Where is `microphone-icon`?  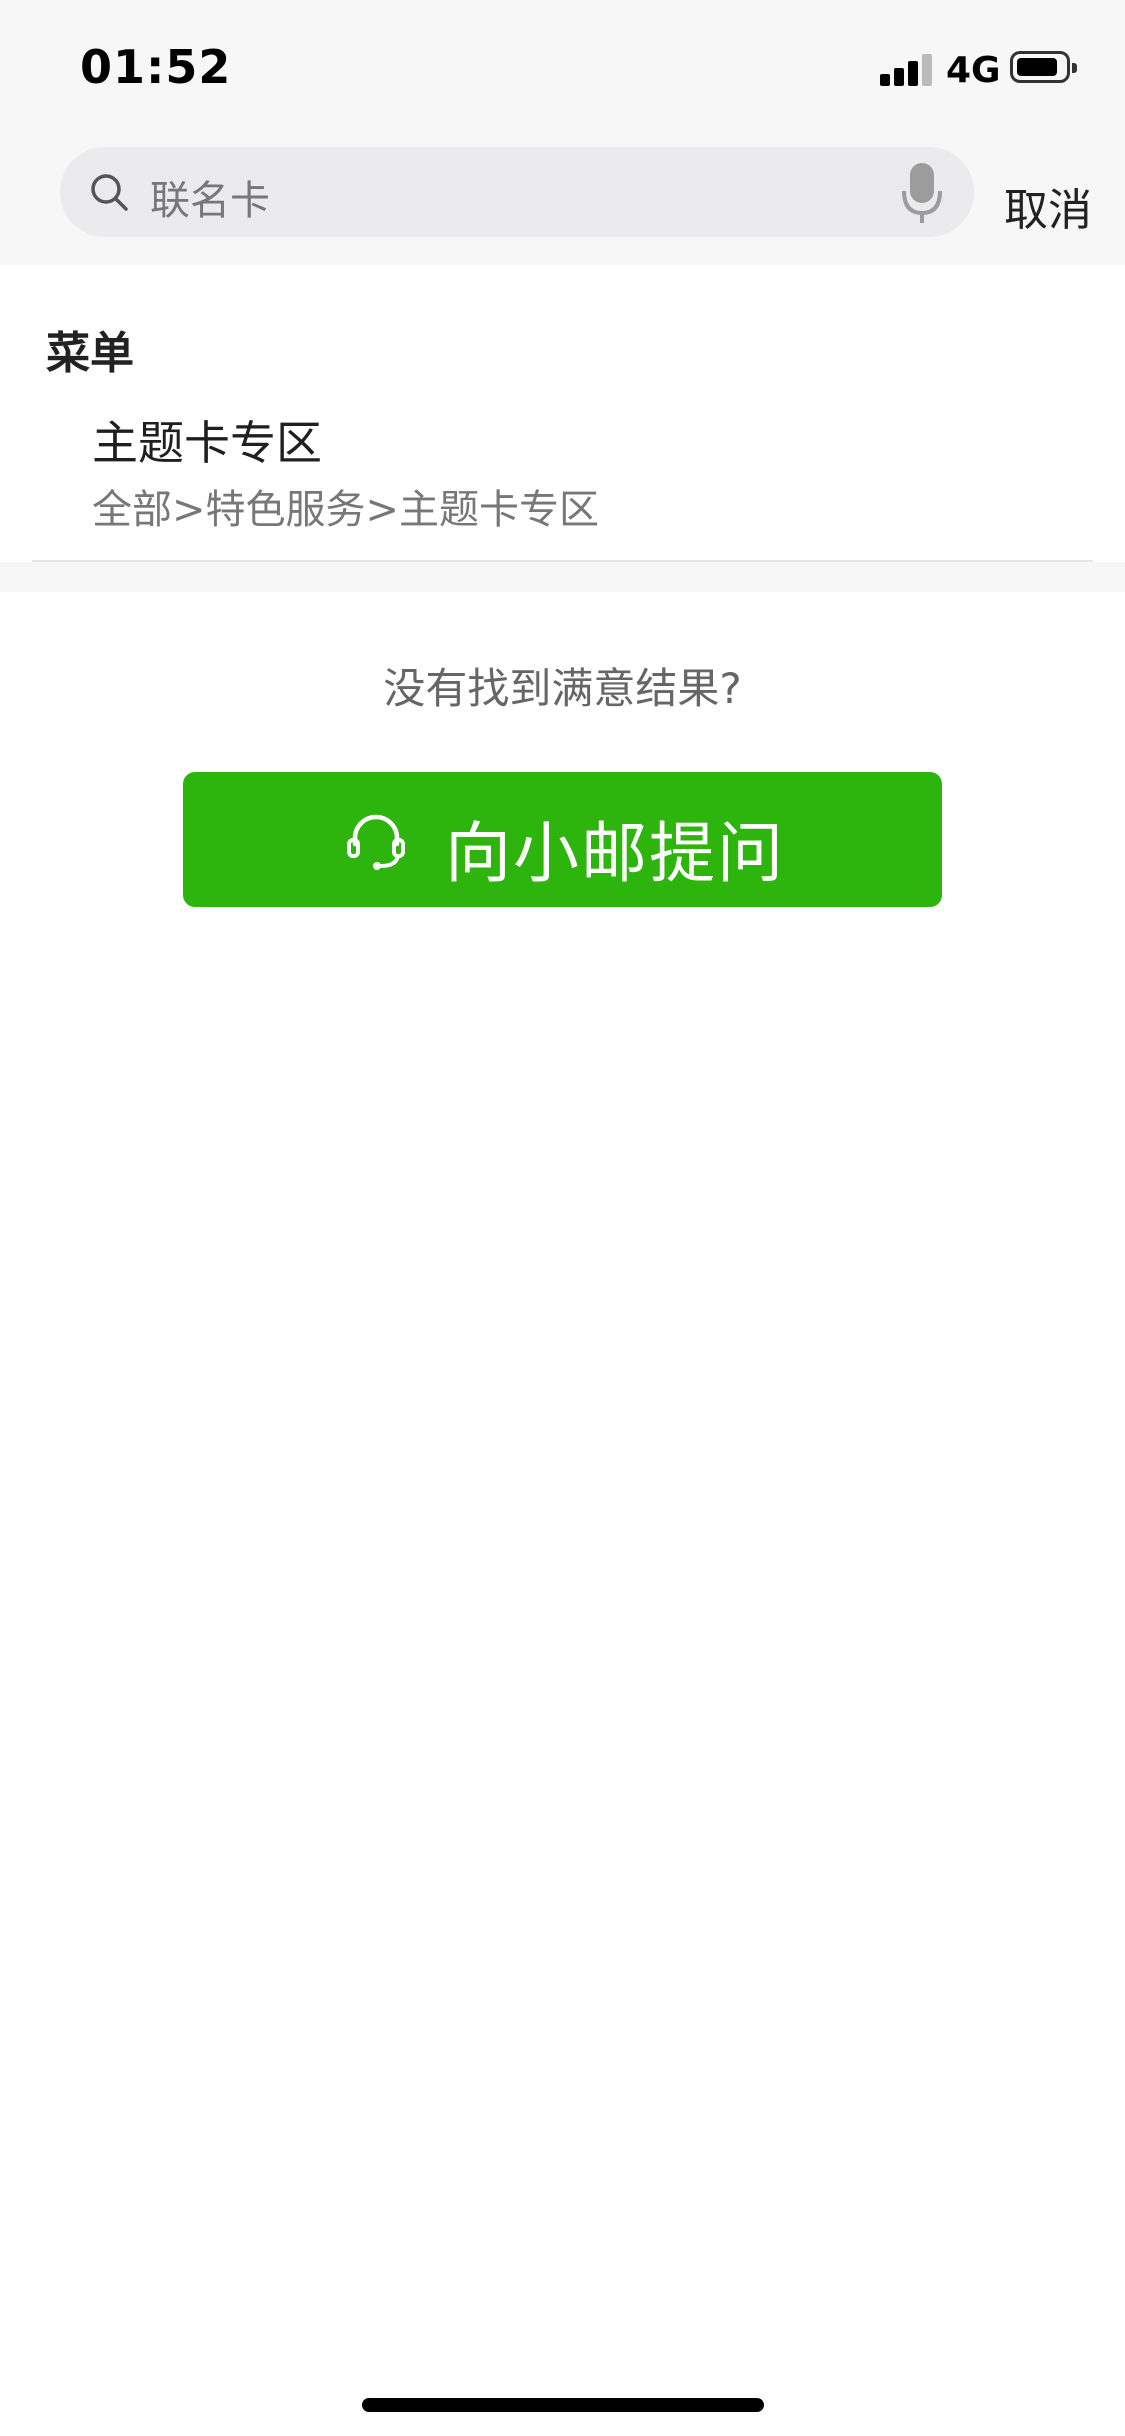
microphone-icon is located at coordinates (922, 193).